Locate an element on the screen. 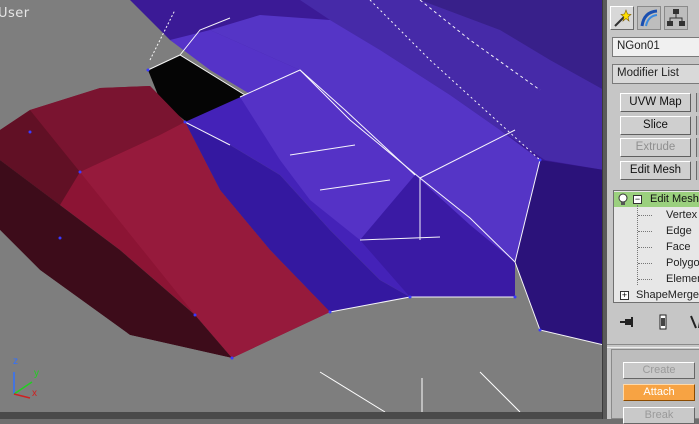 This screenshot has width=699, height=424. create-button: Create is located at coordinates (659, 370).